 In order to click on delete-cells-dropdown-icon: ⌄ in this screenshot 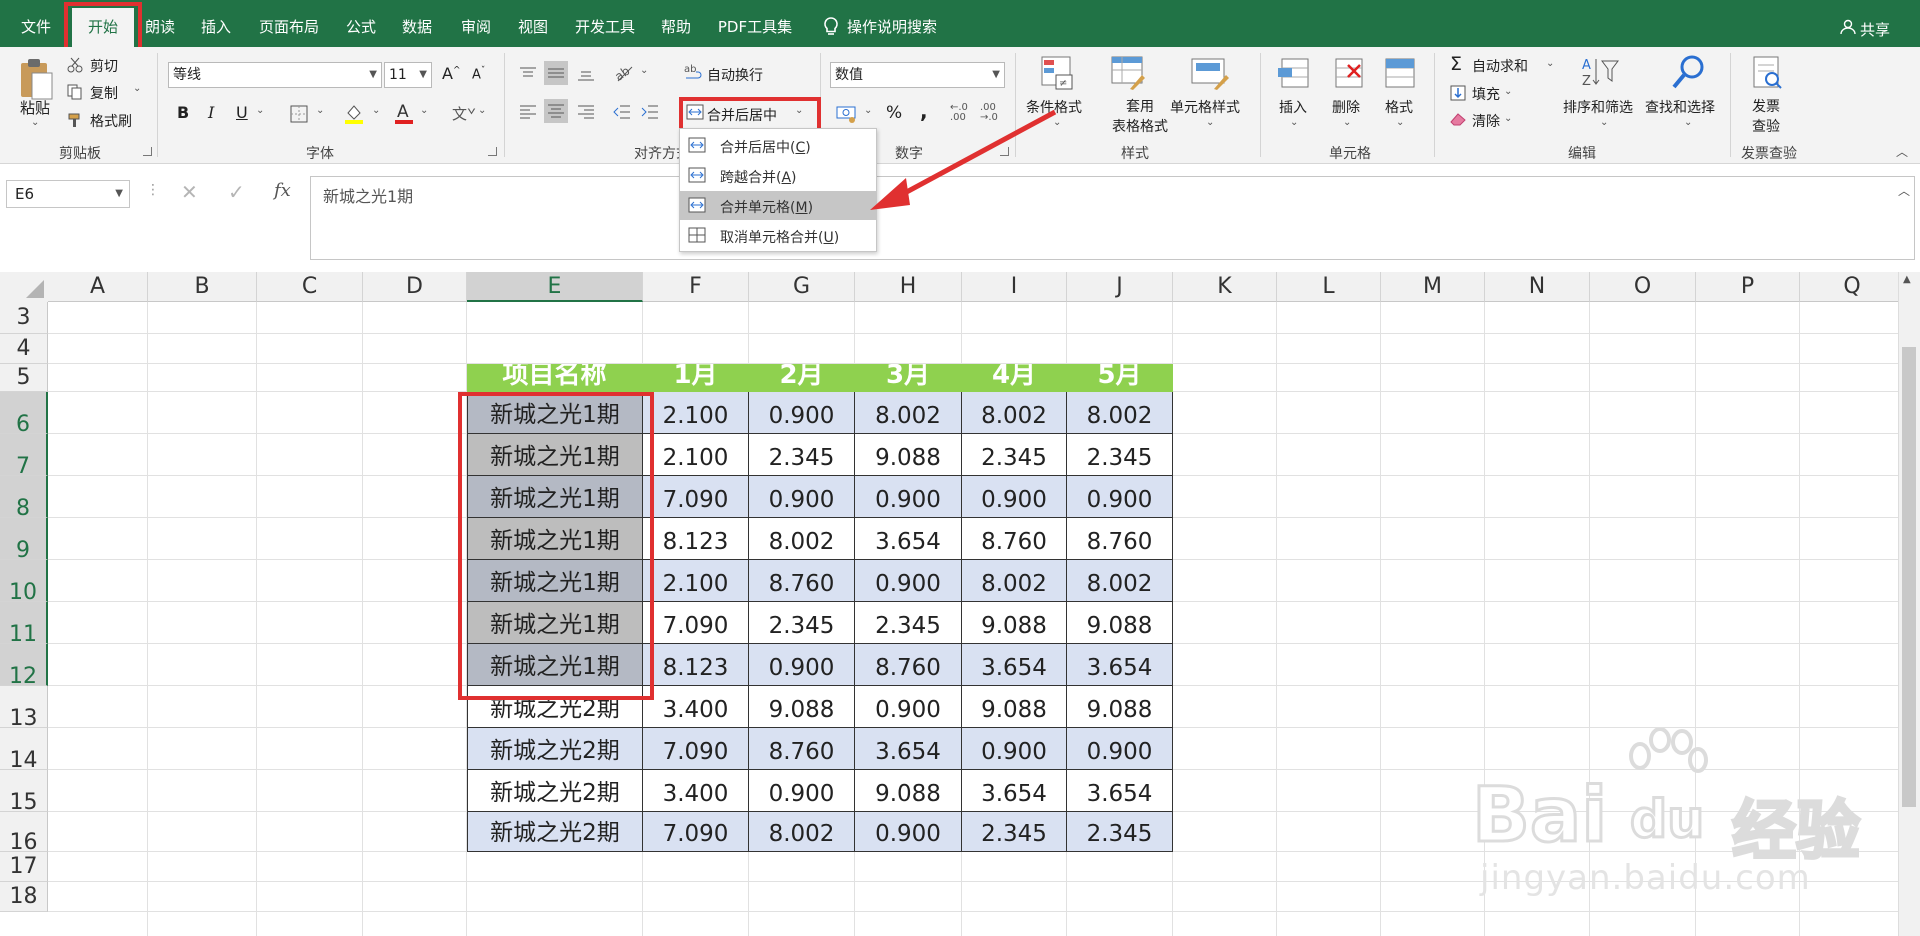, I will do `click(1347, 122)`.